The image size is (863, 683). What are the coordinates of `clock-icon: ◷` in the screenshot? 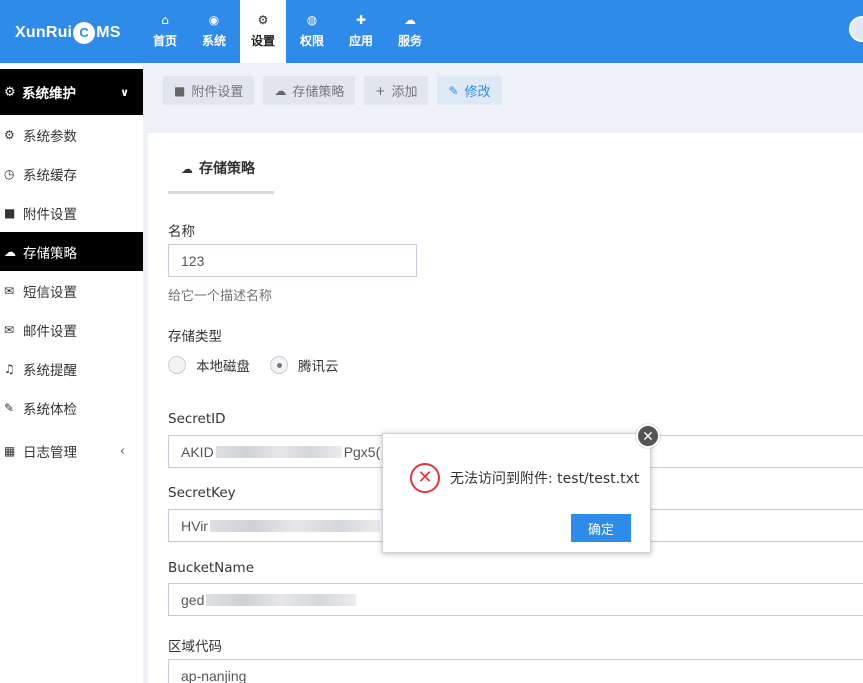 It's located at (9, 173).